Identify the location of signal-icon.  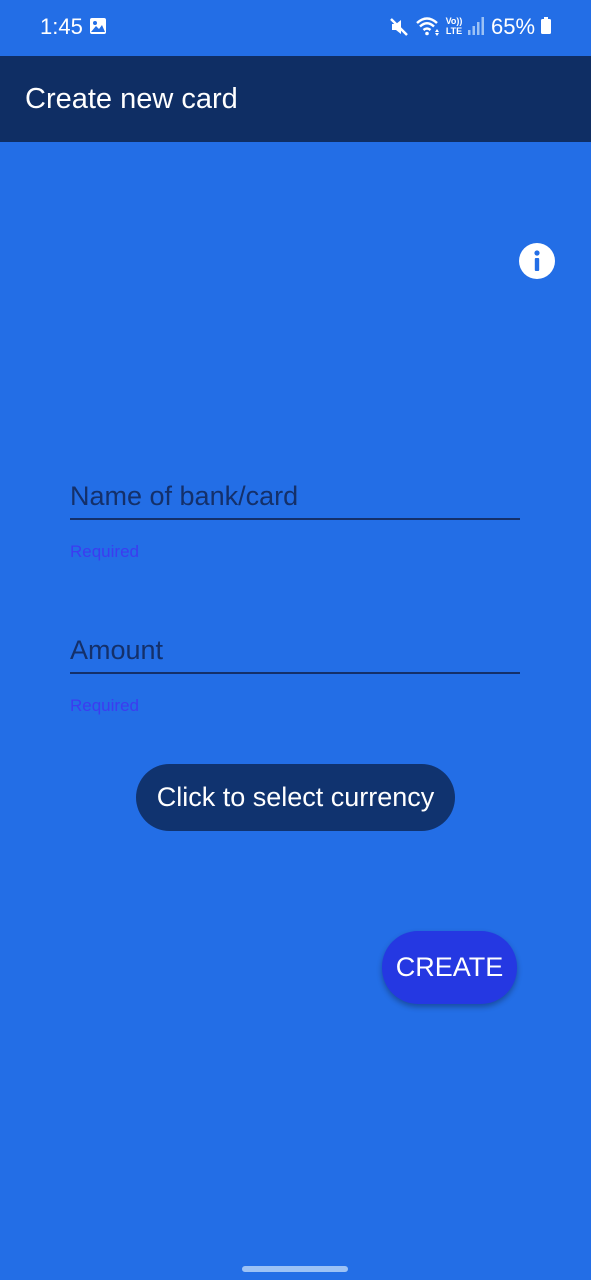
(476, 26).